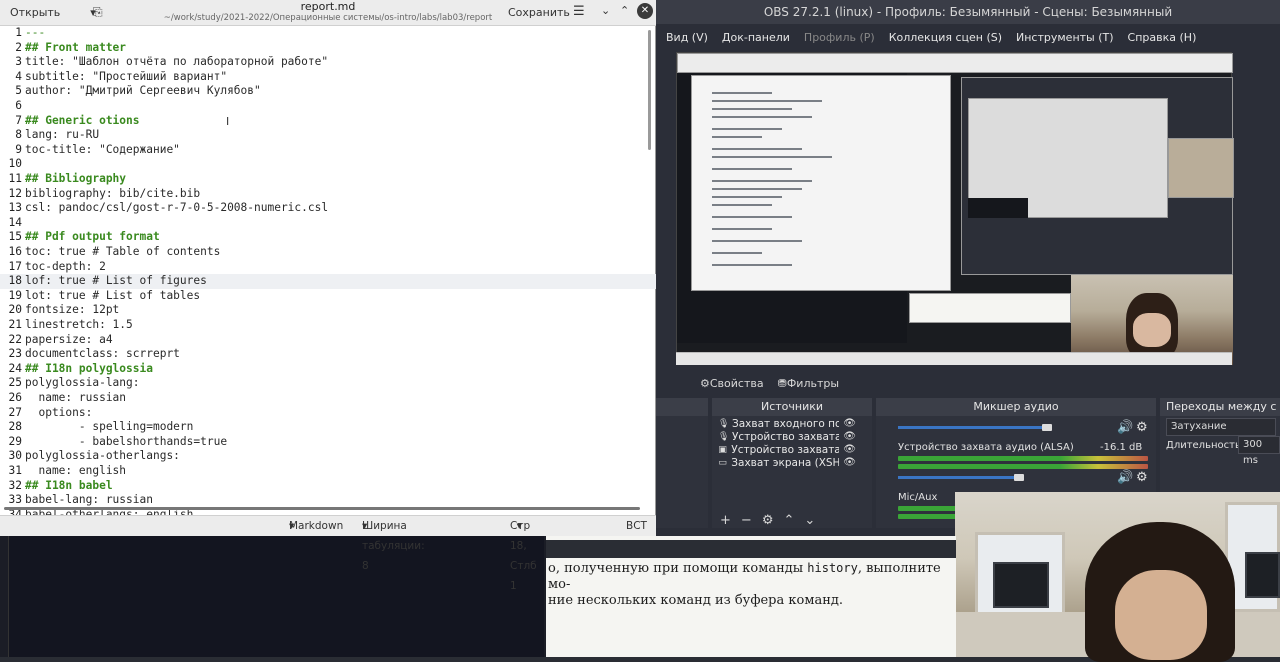 Image resolution: width=1280 pixels, height=662 pixels. What do you see at coordinates (92, 237) in the screenshot?
I see `line-text: ## Pdf output format` at bounding box center [92, 237].